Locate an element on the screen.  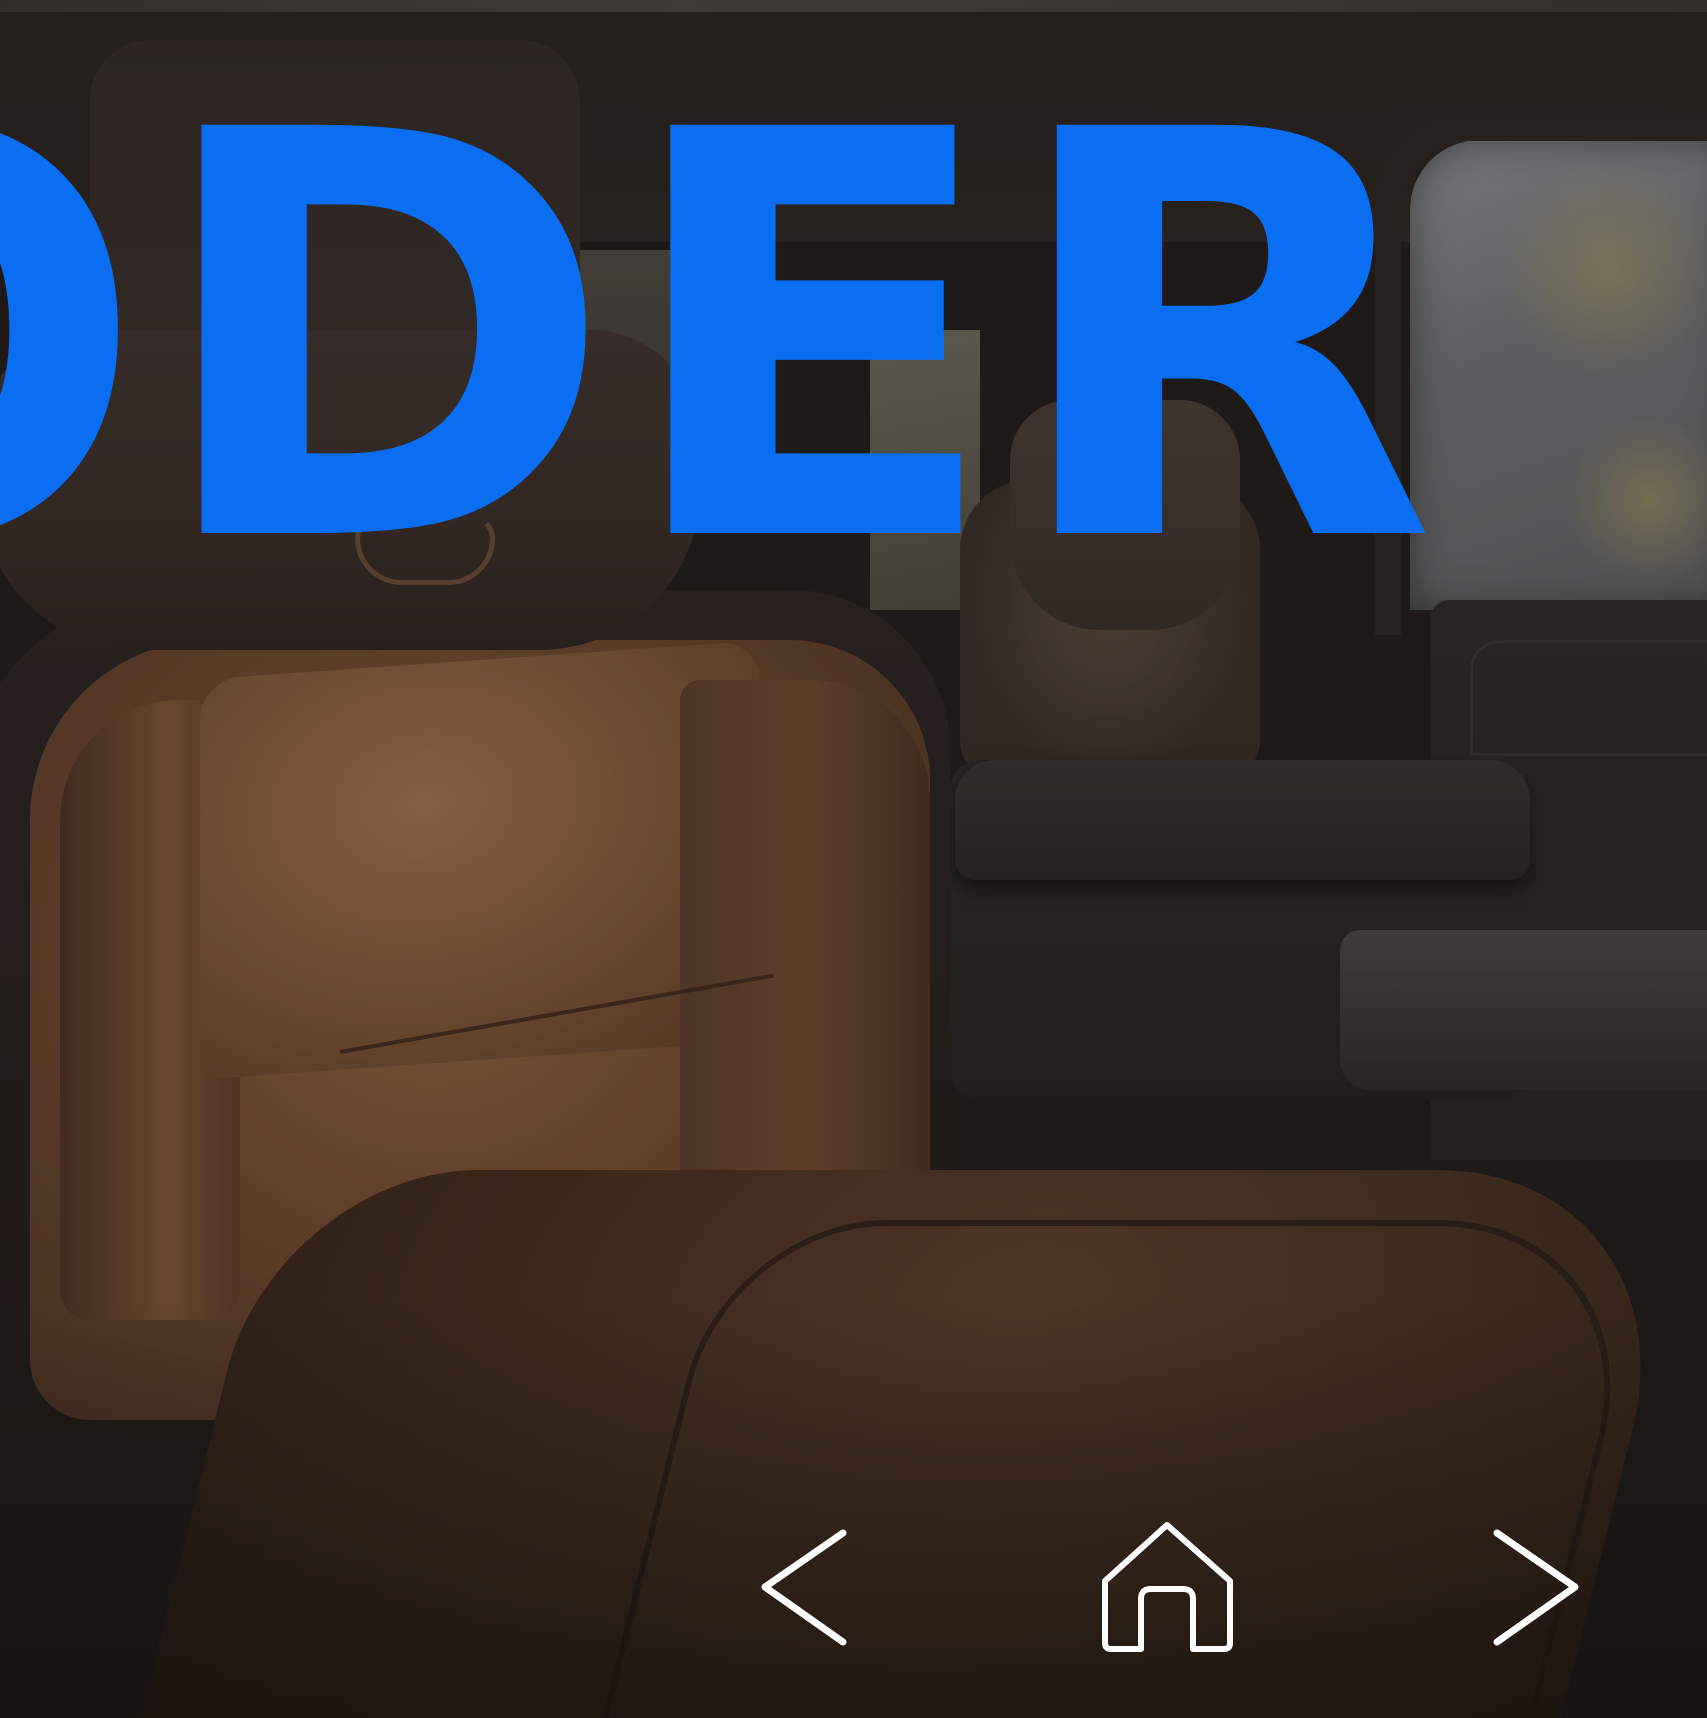
home-button is located at coordinates (1167, 1587).